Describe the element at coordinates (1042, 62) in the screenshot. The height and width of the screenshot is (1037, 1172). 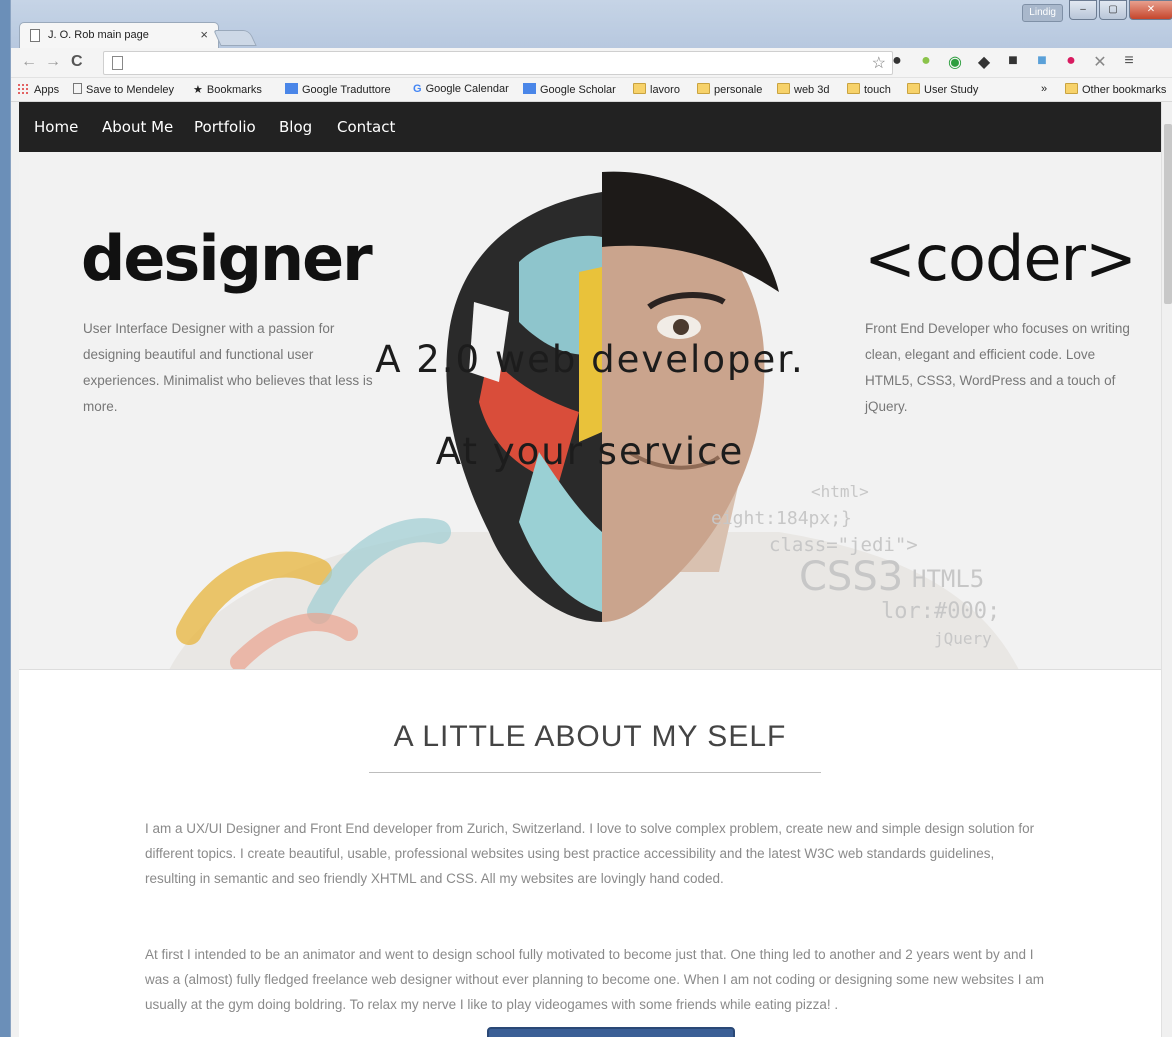
I see `camera-icon: ■` at that location.